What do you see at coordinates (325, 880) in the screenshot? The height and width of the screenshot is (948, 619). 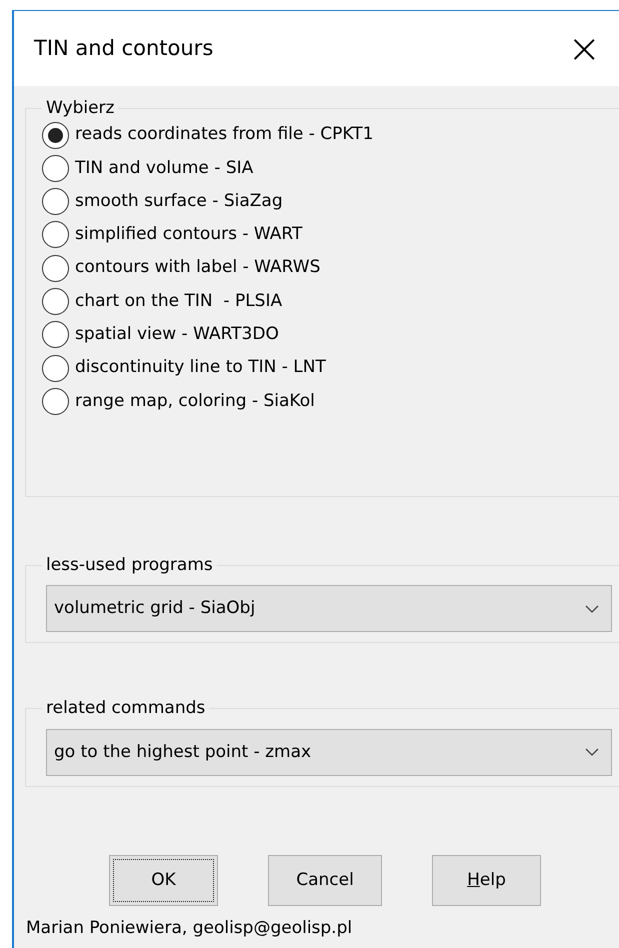 I see `dialog-button: Cancel` at bounding box center [325, 880].